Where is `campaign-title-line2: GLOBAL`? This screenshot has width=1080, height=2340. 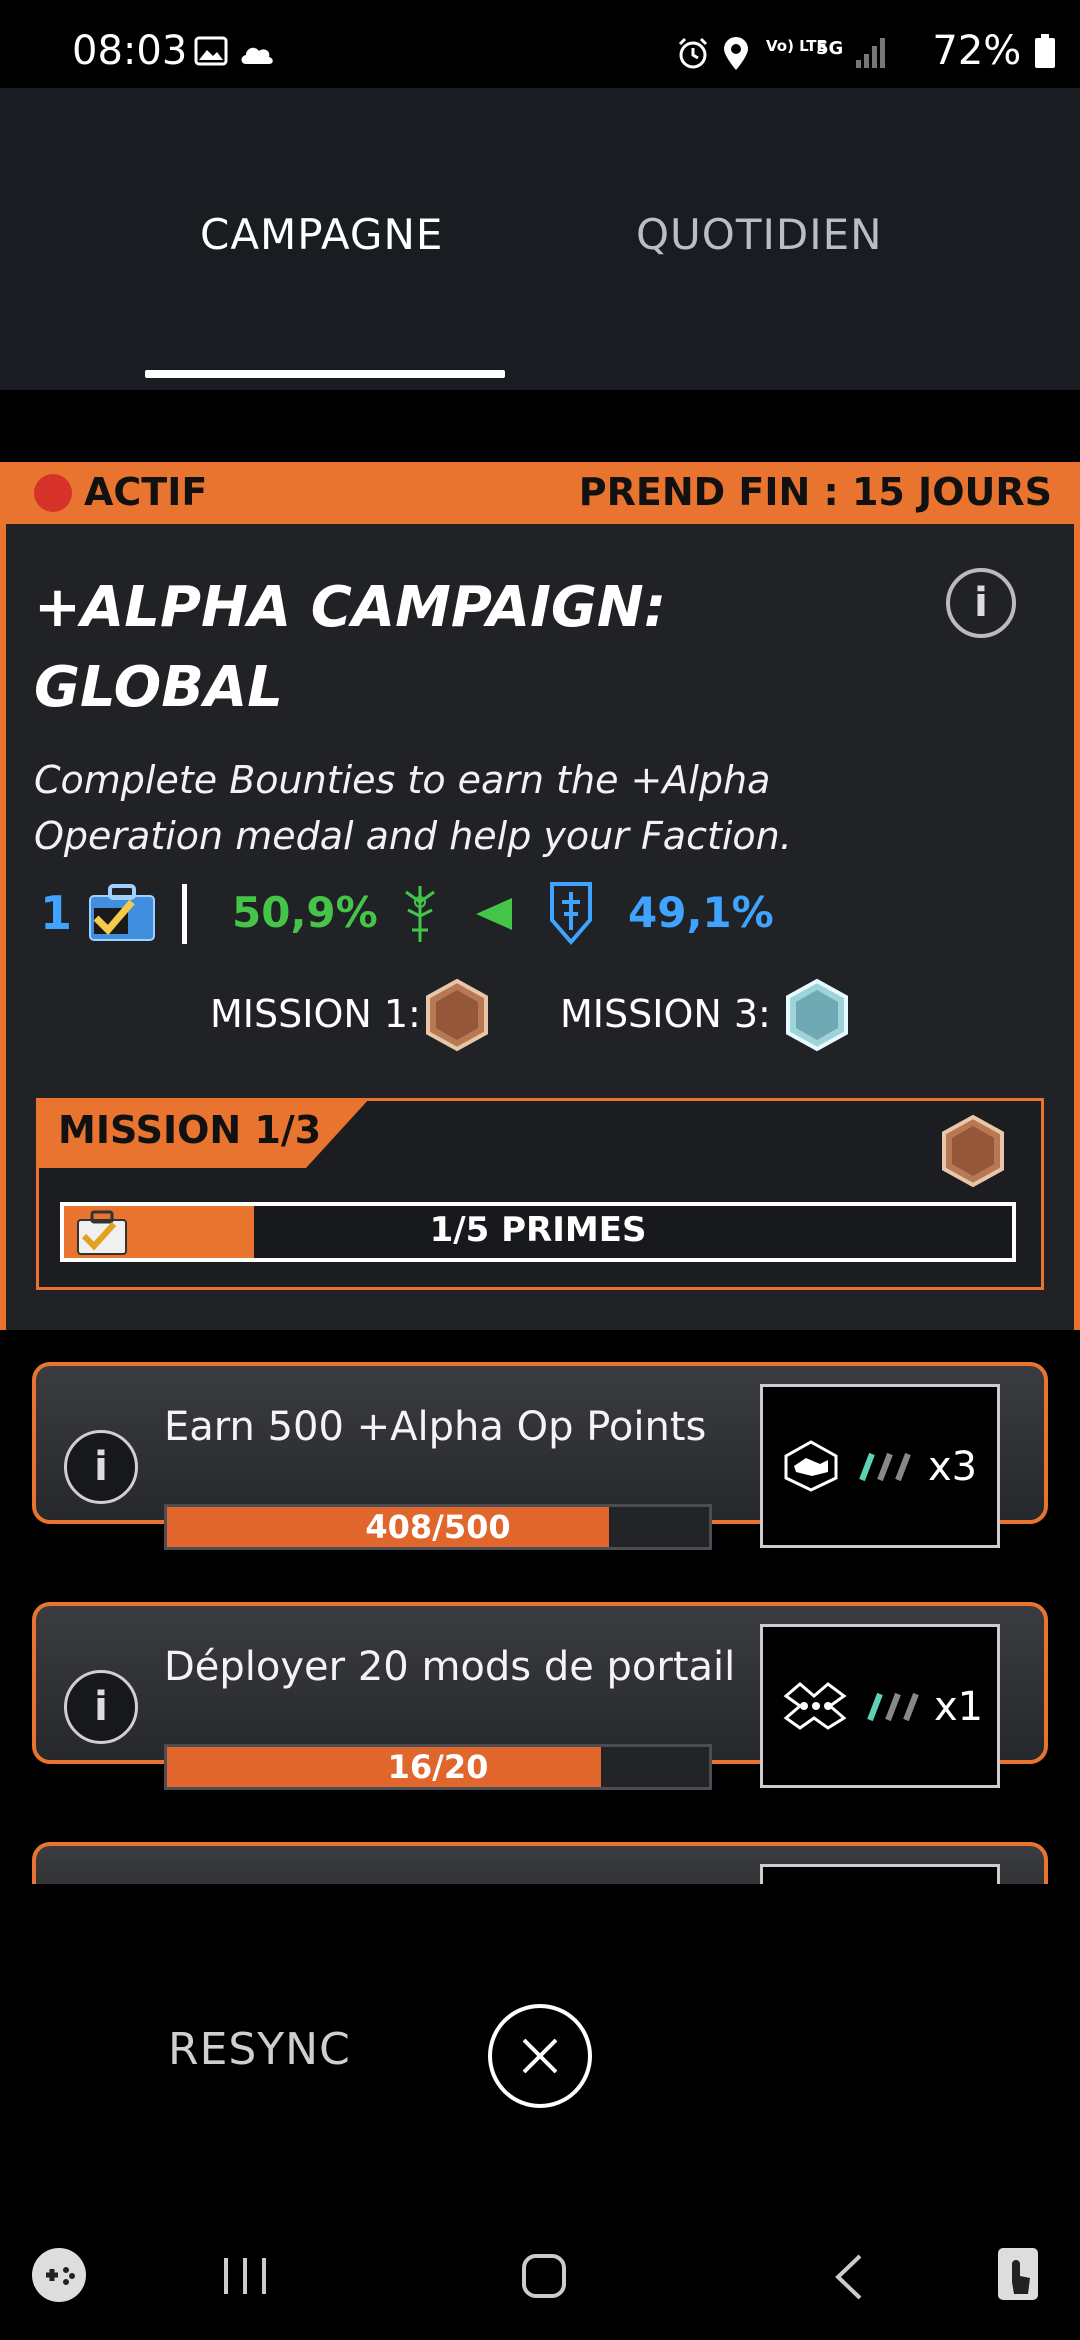
campaign-title-line2: GLOBAL is located at coordinates (158, 687).